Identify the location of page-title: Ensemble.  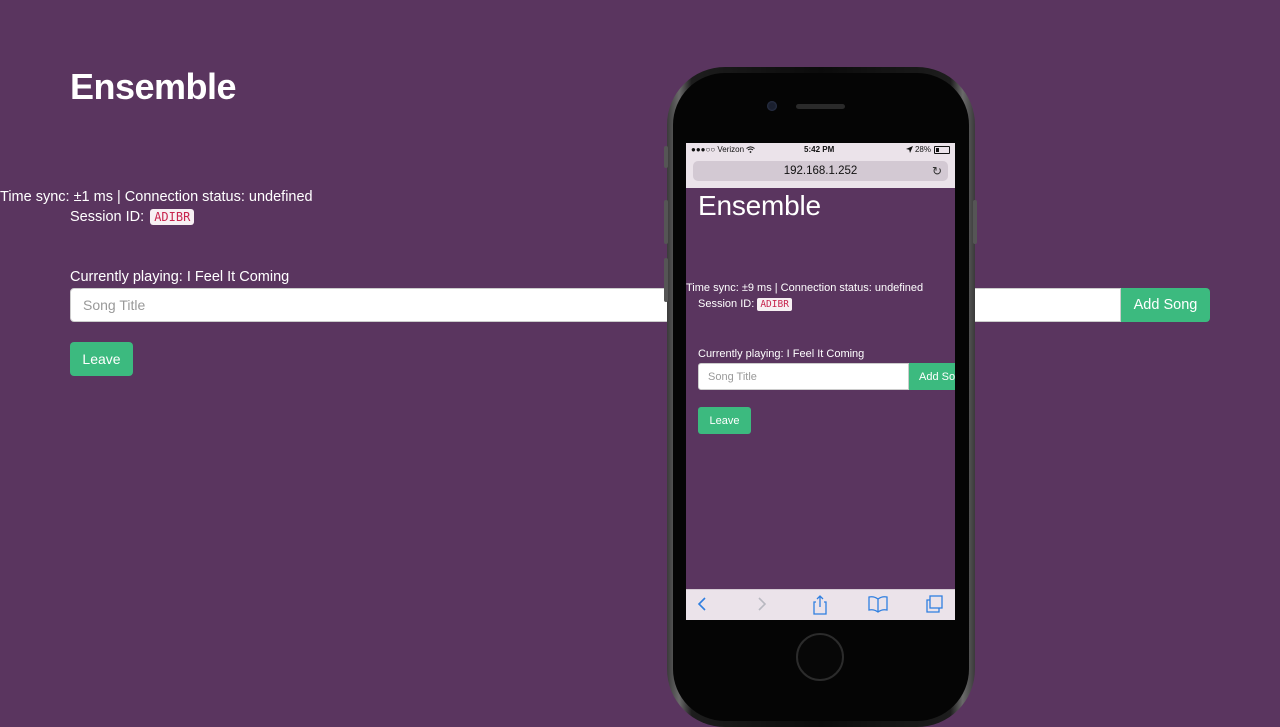
(153, 86).